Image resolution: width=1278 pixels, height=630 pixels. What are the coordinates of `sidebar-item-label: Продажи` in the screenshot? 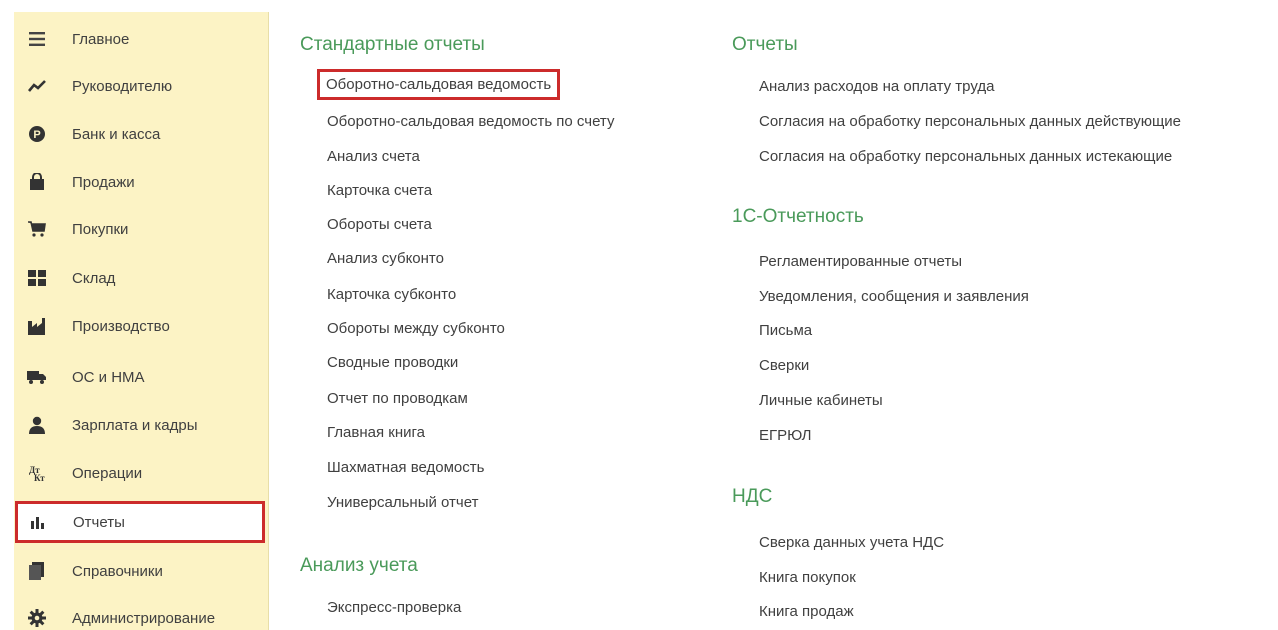 It's located at (103, 182).